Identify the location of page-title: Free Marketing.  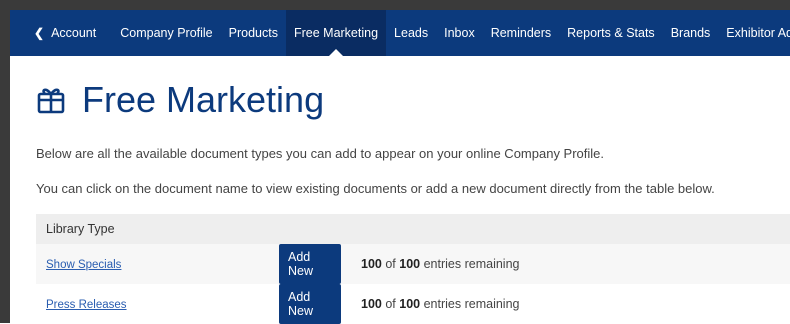
(413, 100).